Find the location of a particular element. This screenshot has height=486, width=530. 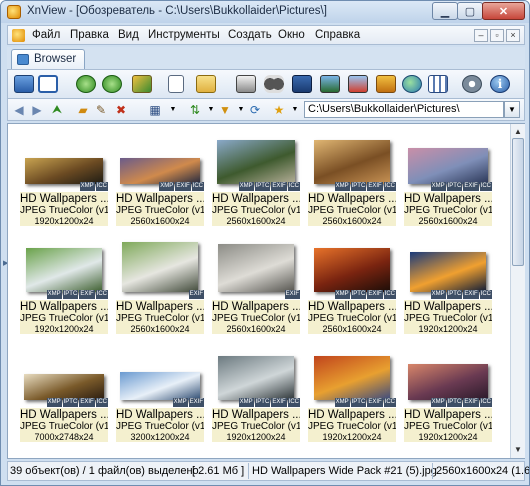

properties-button is located at coordinates (176, 84).